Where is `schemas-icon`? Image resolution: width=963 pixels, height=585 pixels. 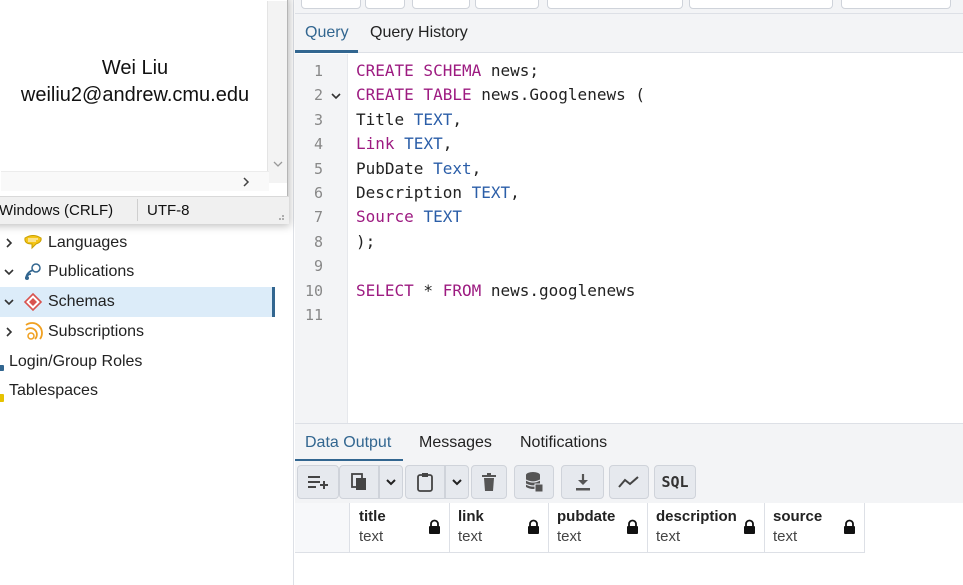 schemas-icon is located at coordinates (33, 302).